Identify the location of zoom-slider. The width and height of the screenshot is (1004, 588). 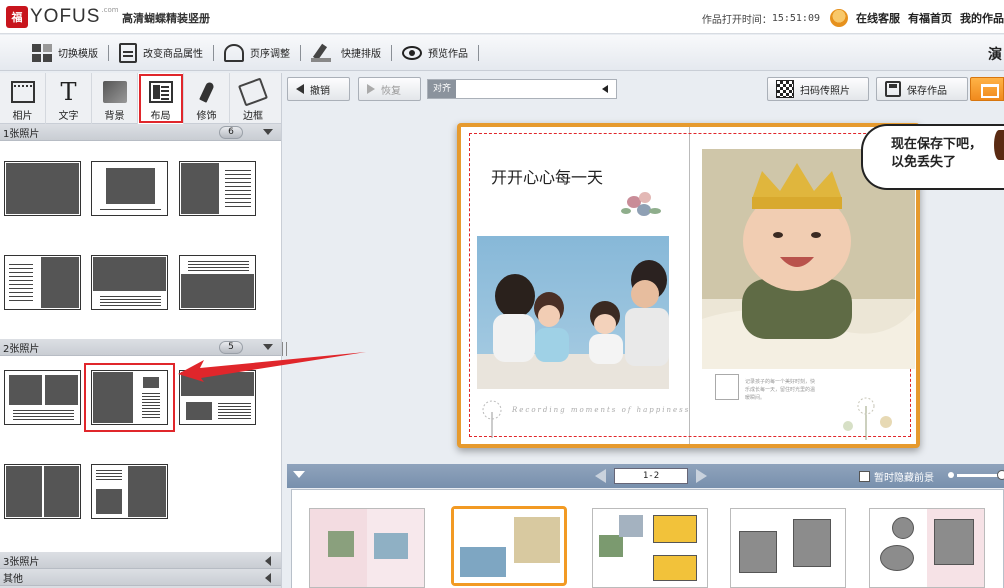
(976, 475).